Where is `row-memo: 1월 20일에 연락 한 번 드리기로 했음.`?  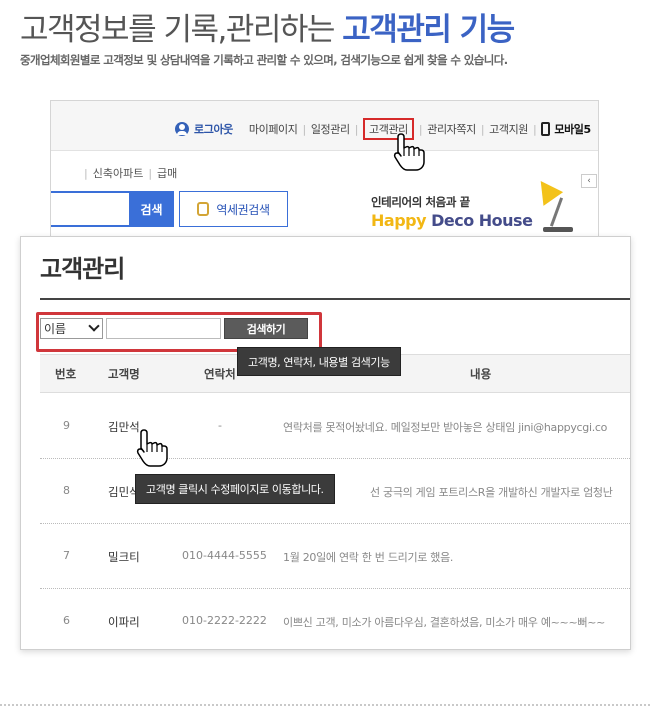
row-memo: 1월 20일에 연락 한 번 드리기로 했음. is located at coordinates (368, 557).